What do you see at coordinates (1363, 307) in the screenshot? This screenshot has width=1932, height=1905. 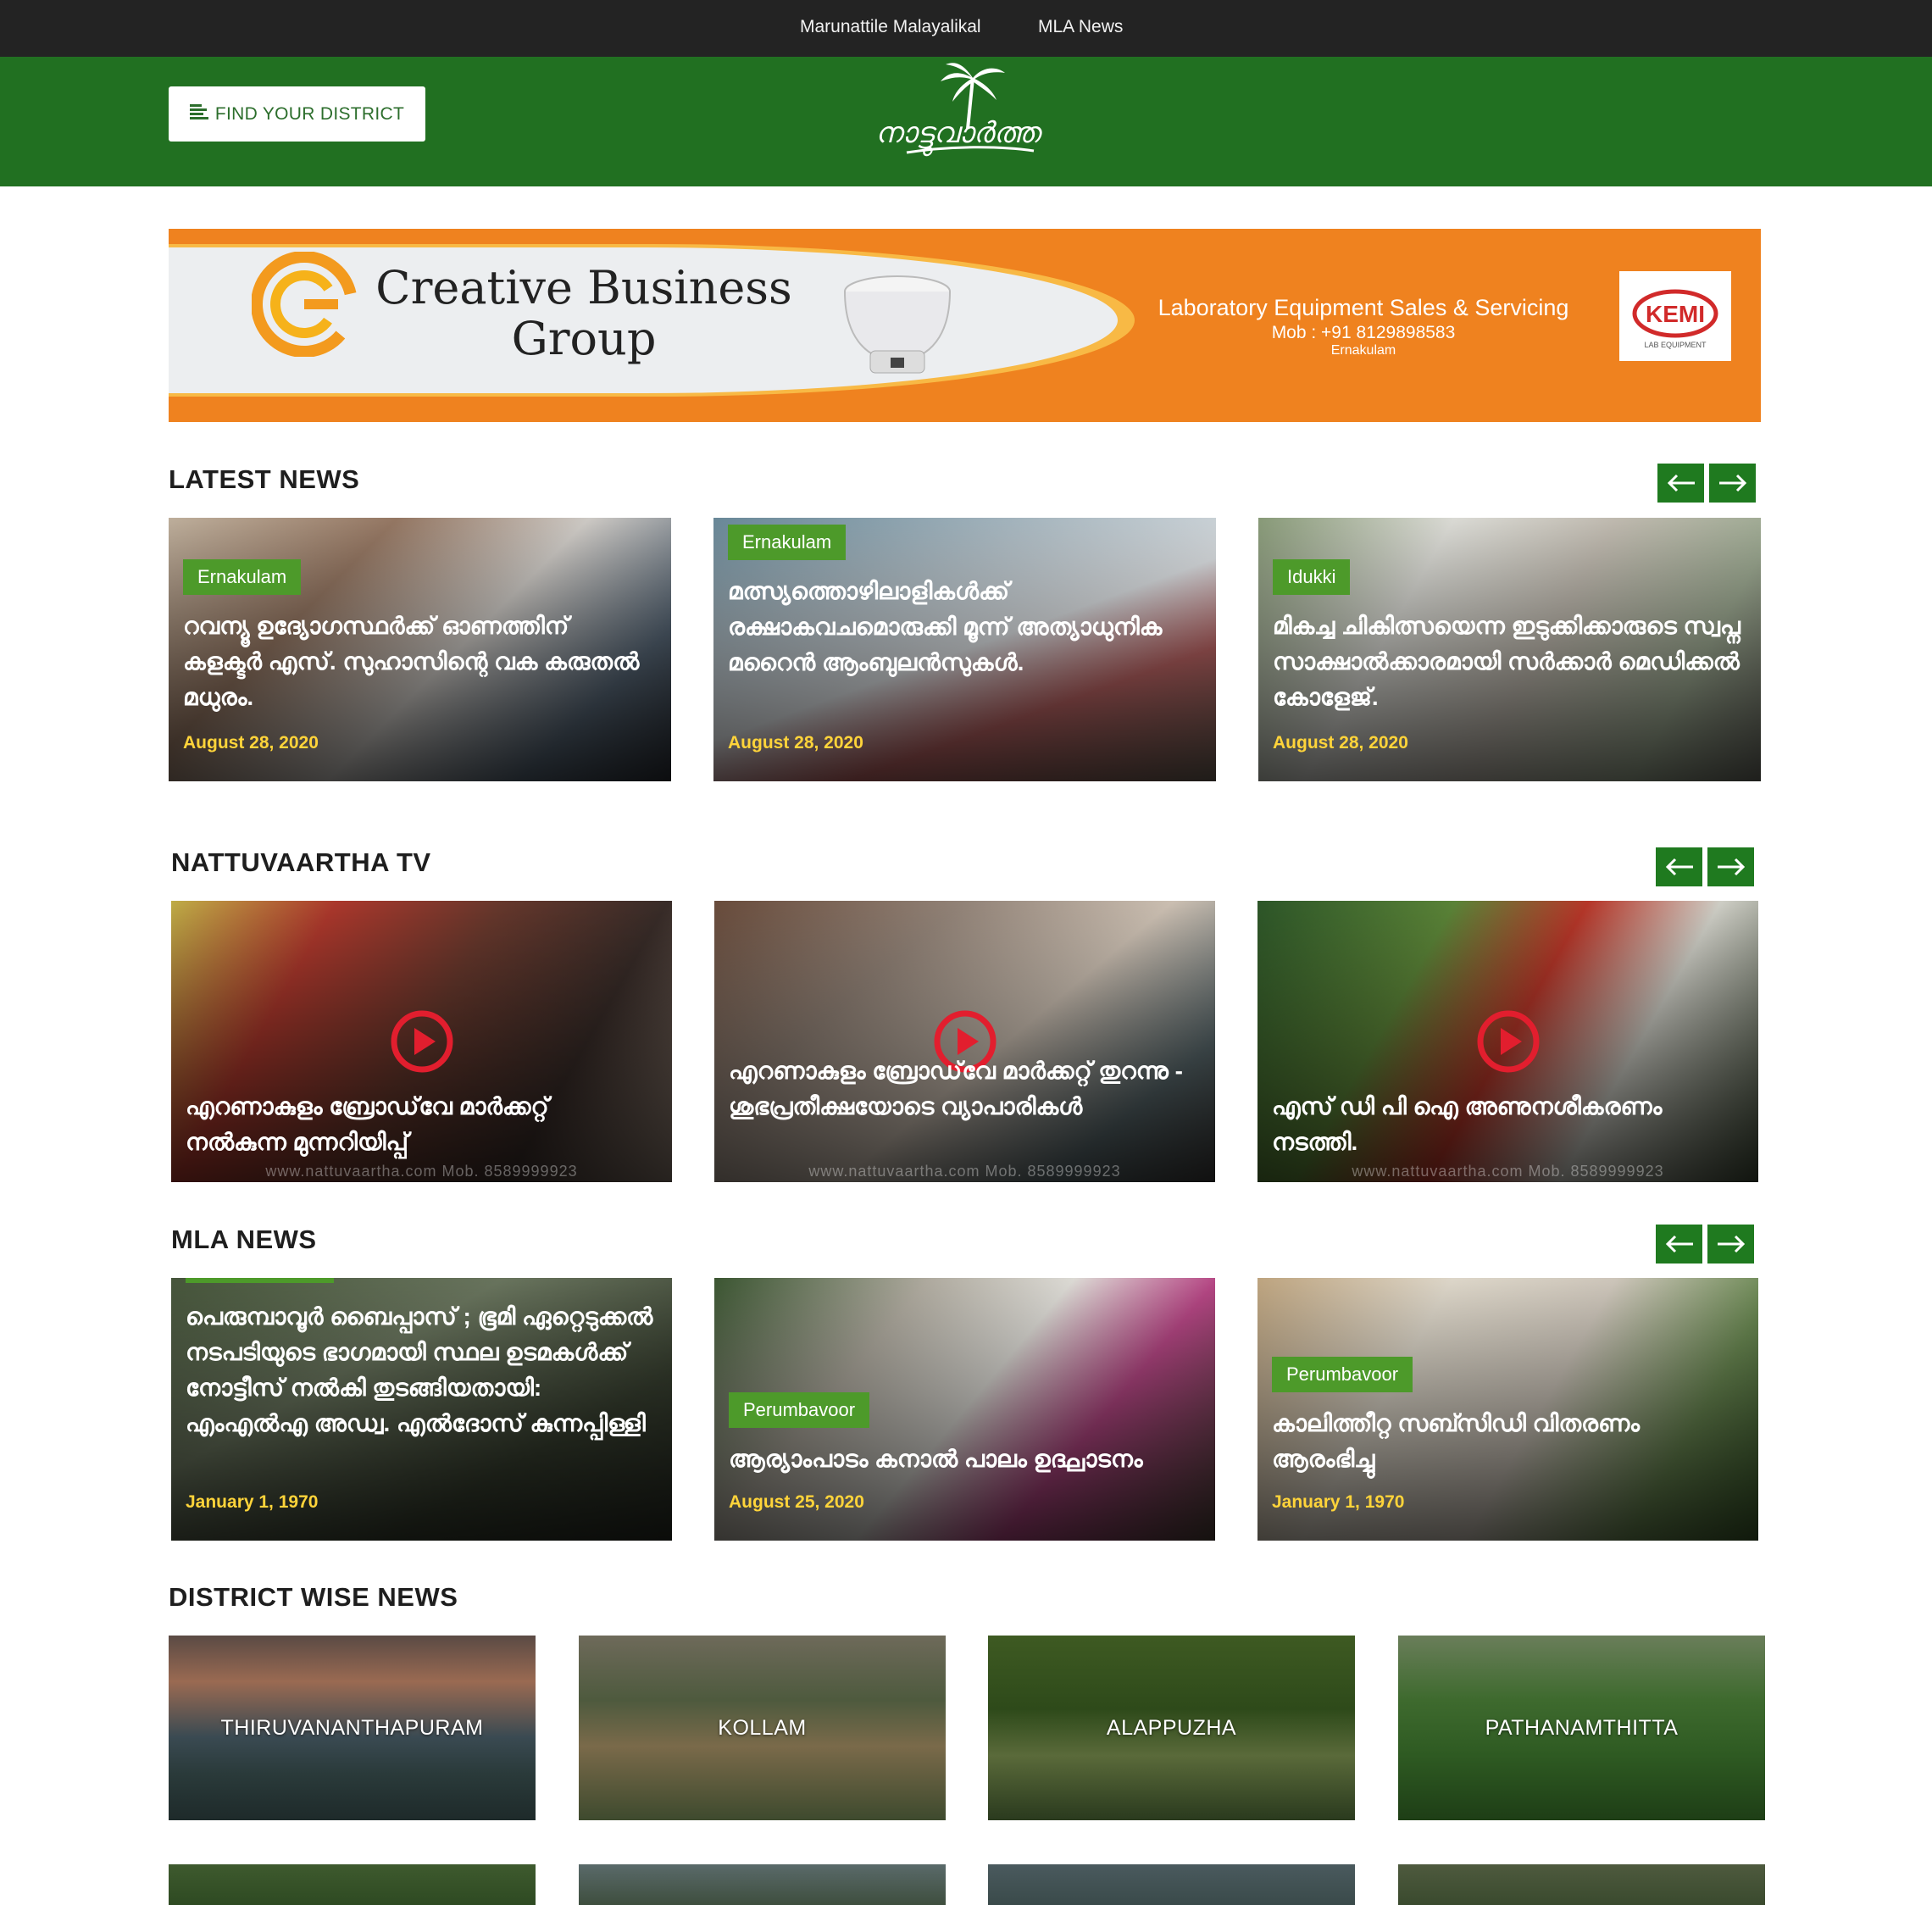 I see `banner-service: Laboratory Equipment Sales & Servicing` at bounding box center [1363, 307].